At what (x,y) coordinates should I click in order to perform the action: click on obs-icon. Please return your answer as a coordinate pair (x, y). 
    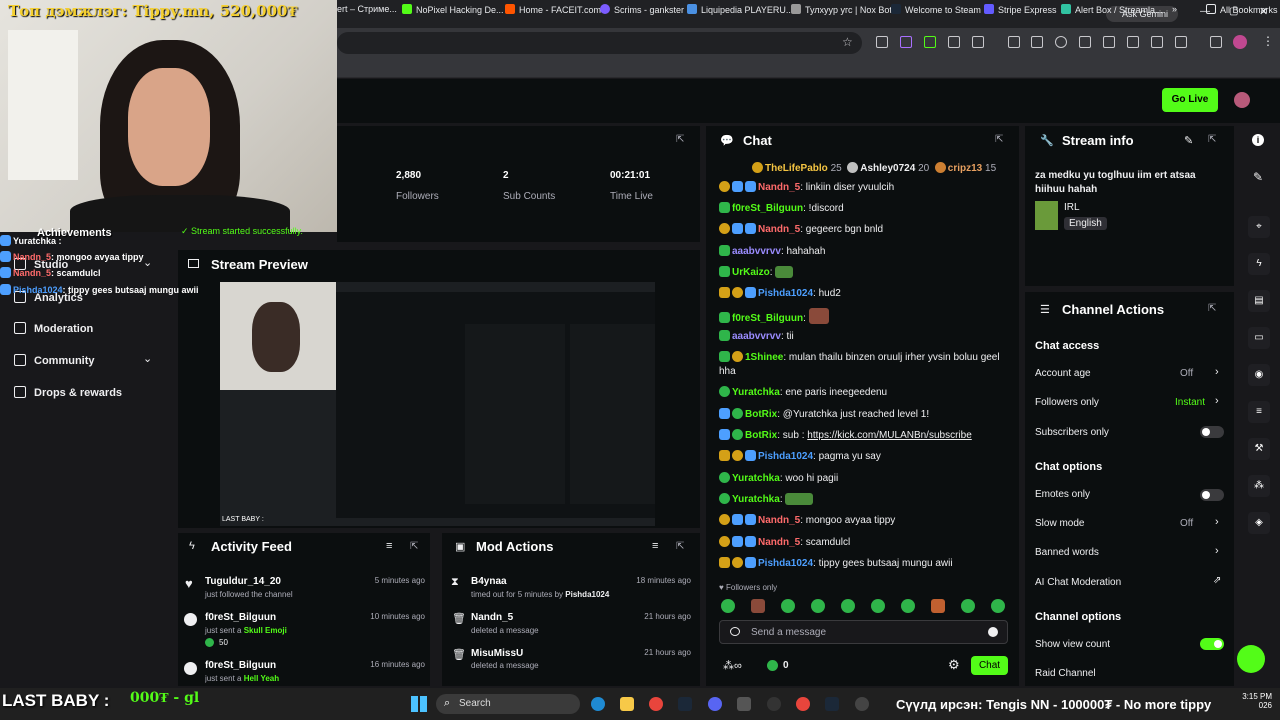
    Looking at the image, I should click on (774, 704).